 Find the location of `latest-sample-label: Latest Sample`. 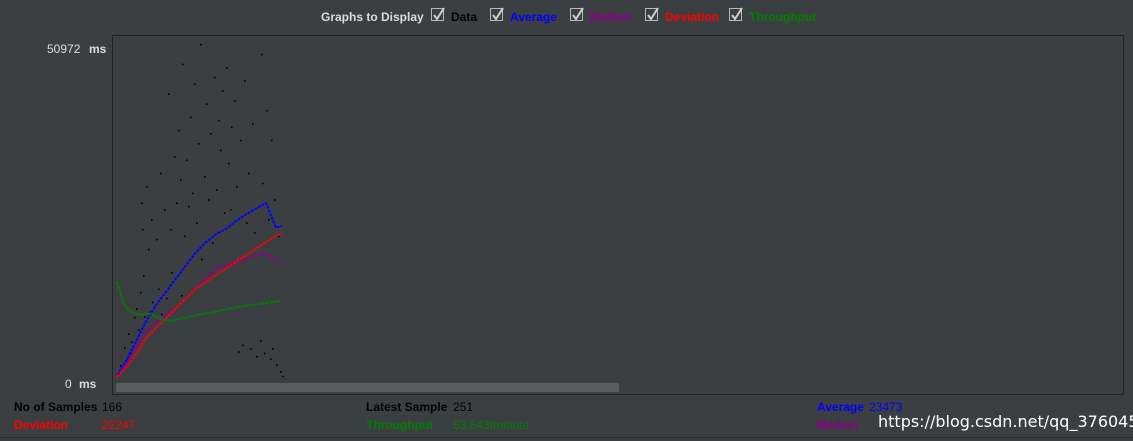

latest-sample-label: Latest Sample is located at coordinates (407, 407).